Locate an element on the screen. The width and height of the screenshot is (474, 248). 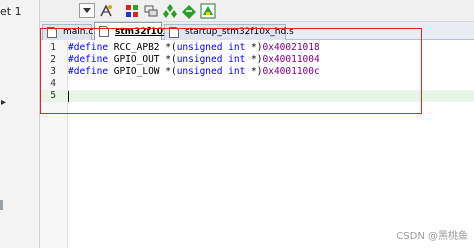
pack-installer-icon is located at coordinates (151, 11).